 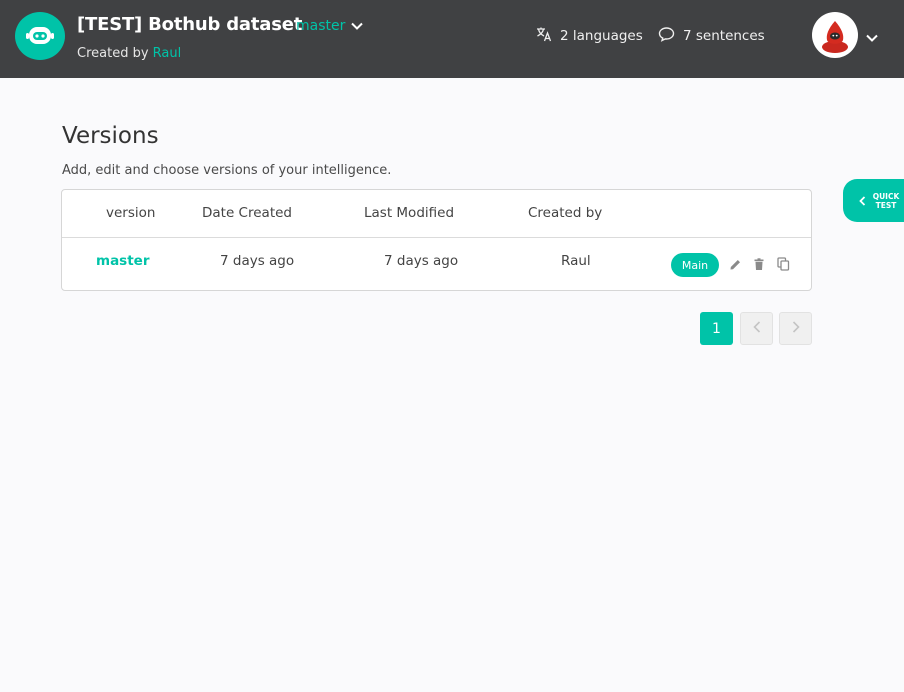 I want to click on date-created-cell: 7 days ago, so click(x=257, y=261).